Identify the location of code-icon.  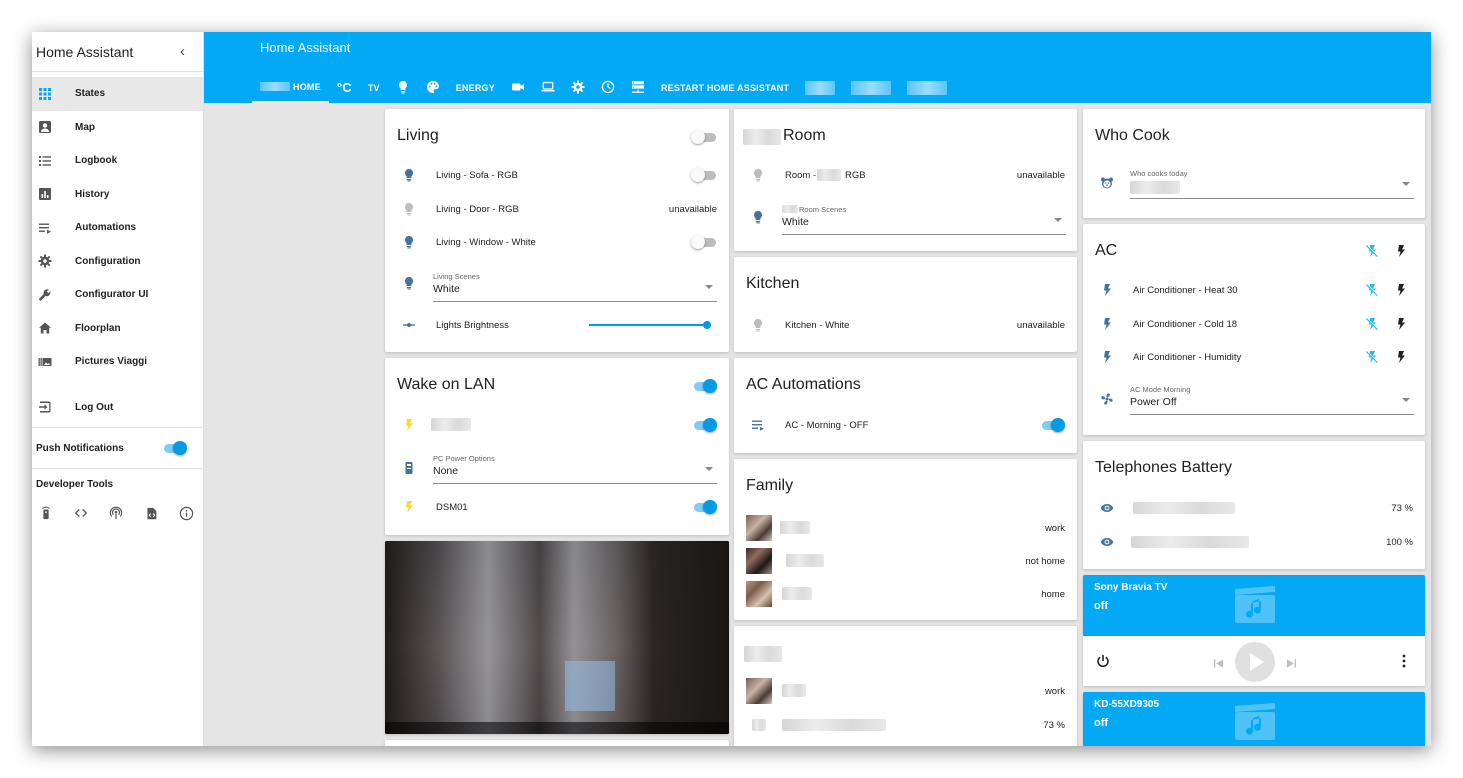
(81, 513).